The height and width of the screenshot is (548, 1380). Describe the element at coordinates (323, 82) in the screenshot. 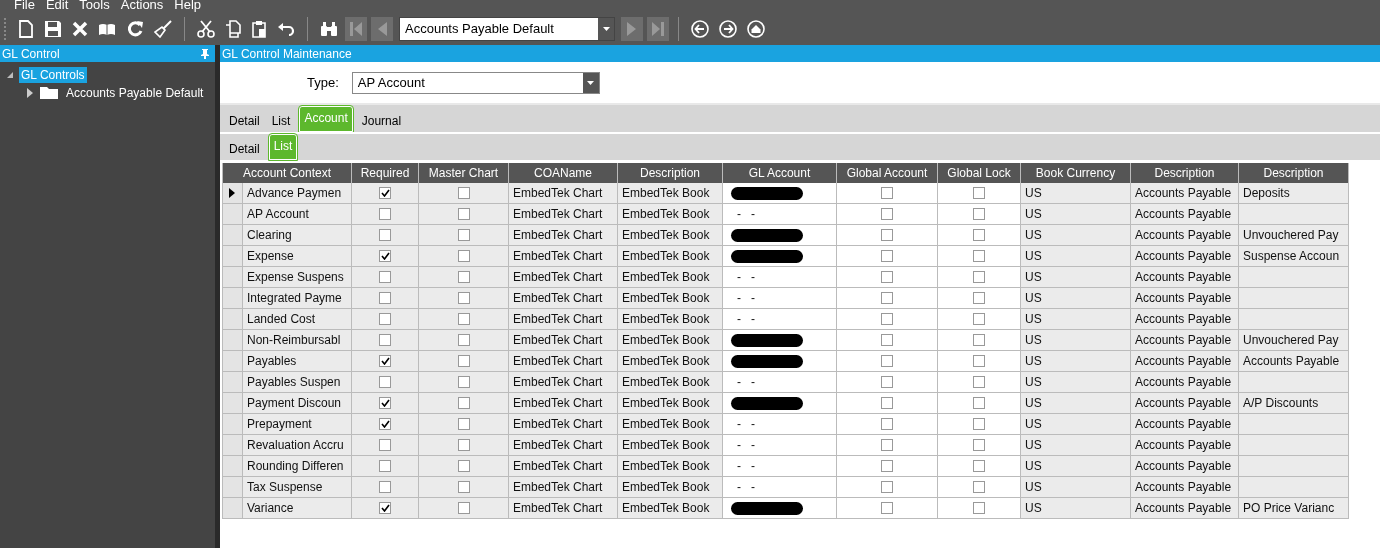

I see `type-label: Type:` at that location.